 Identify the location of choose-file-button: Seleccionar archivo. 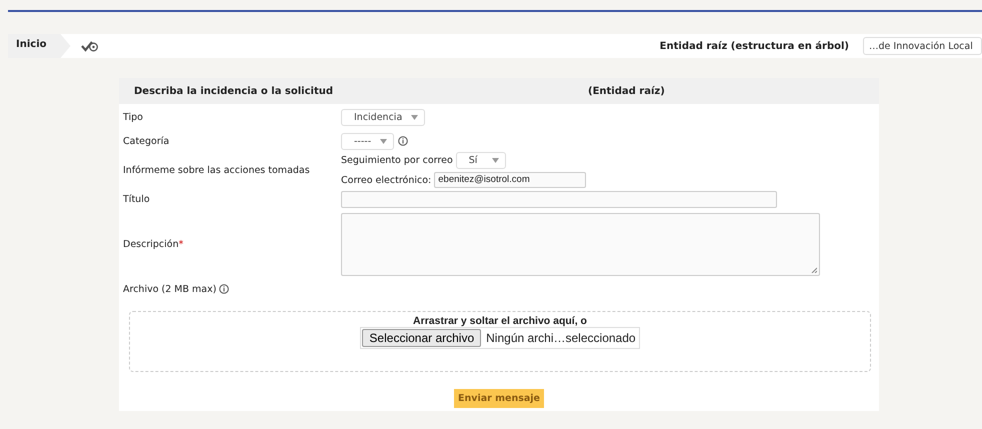
(422, 338).